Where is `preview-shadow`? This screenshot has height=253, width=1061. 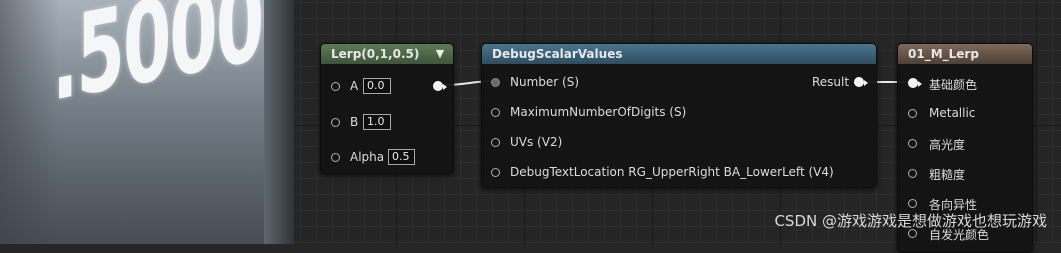
preview-shadow is located at coordinates (30, 122).